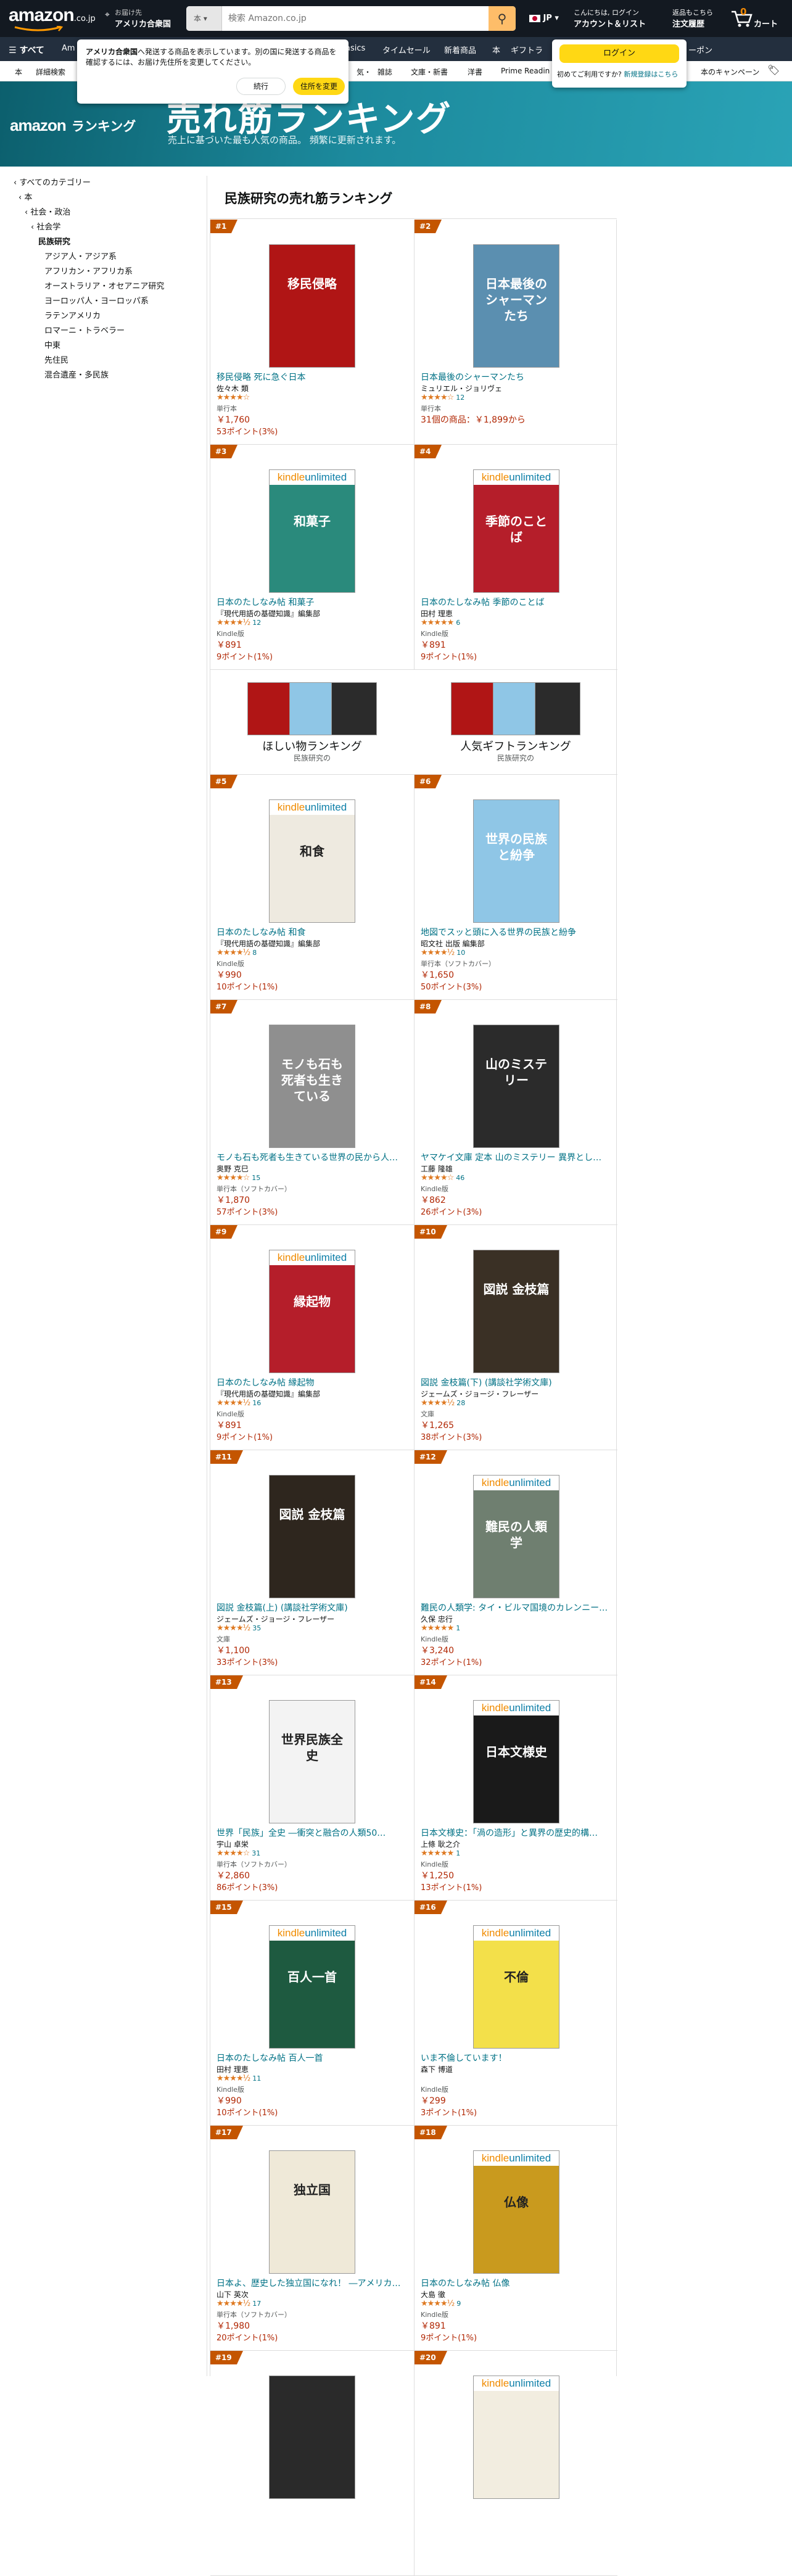 The width and height of the screenshot is (792, 2576). Describe the element at coordinates (68, 48) in the screenshot. I see `nav-item: Am` at that location.